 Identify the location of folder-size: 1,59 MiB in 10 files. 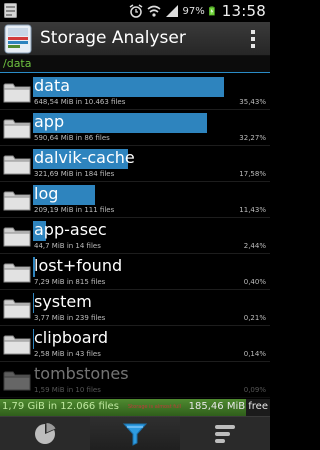
(67, 390).